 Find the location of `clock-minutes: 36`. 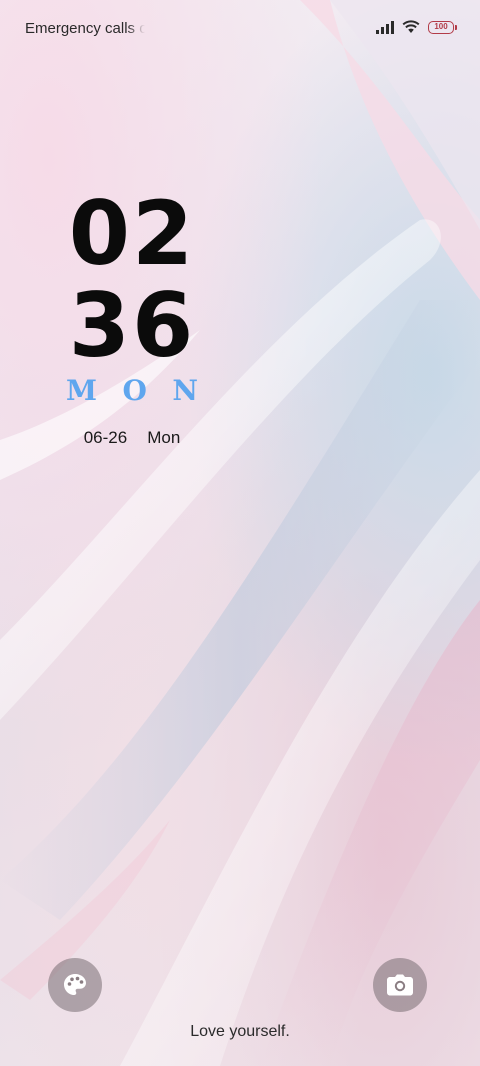

clock-minutes: 36 is located at coordinates (132, 325).